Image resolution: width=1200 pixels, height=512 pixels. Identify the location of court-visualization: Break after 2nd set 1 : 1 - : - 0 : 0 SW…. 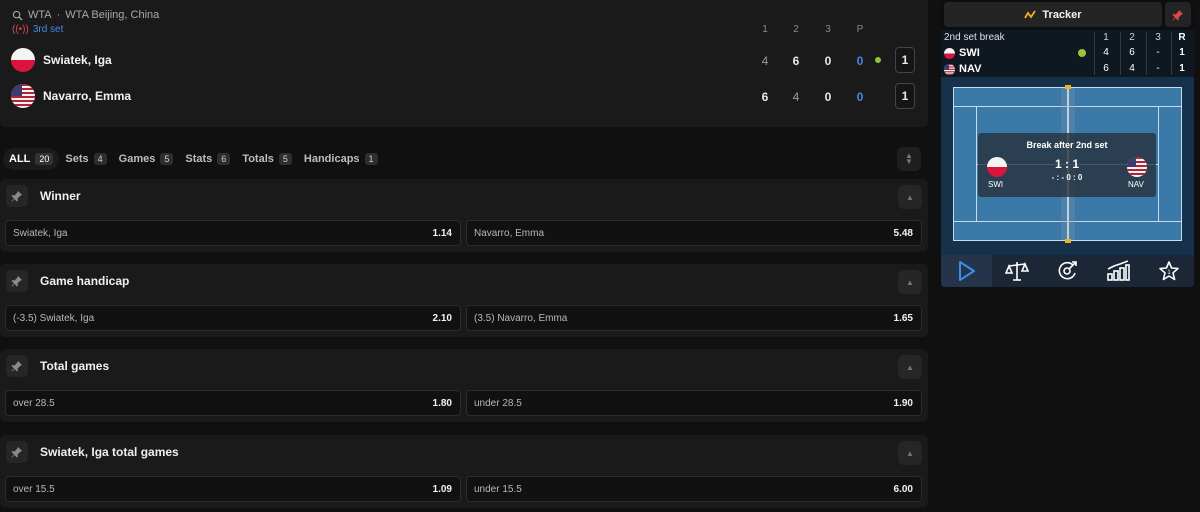
(1067, 166).